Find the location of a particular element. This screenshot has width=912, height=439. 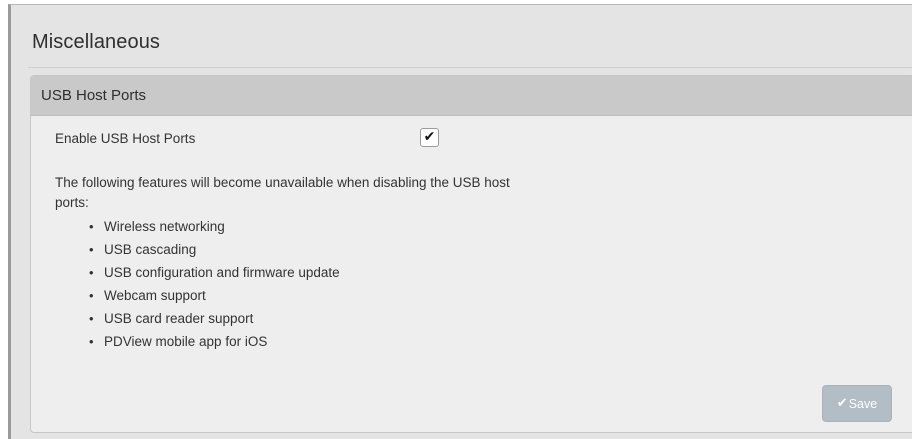

list-item: • PDView mobile app for iOS is located at coordinates (214, 341).